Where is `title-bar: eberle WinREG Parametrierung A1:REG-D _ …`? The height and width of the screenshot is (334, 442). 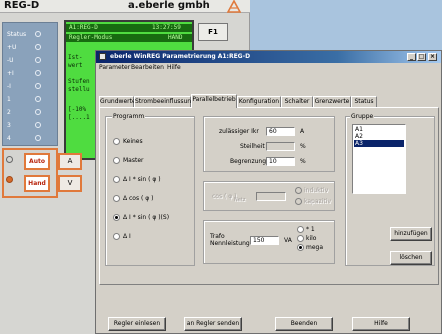
title-bar: eberle WinREG Parametrierung A1:REG-D _ … is located at coordinates (268, 57).